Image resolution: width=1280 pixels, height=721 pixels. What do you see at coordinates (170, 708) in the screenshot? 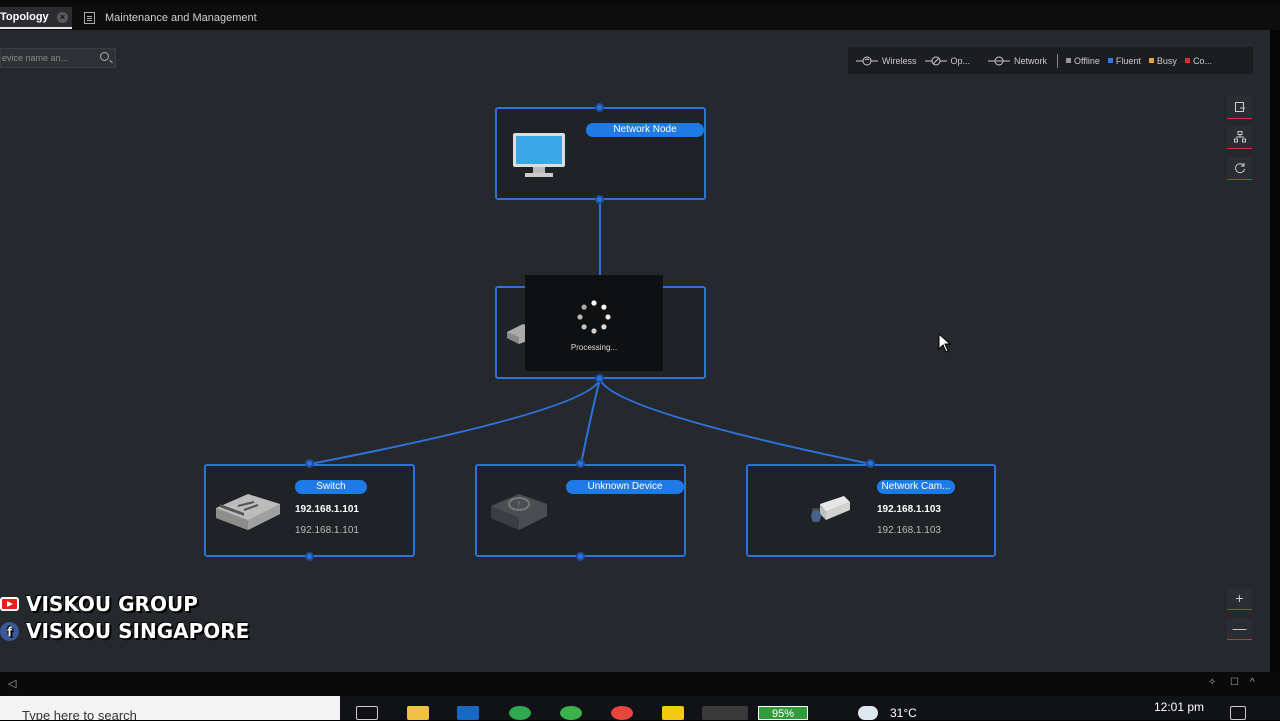
I see `taskbar-search-input: Type here to search` at bounding box center [170, 708].